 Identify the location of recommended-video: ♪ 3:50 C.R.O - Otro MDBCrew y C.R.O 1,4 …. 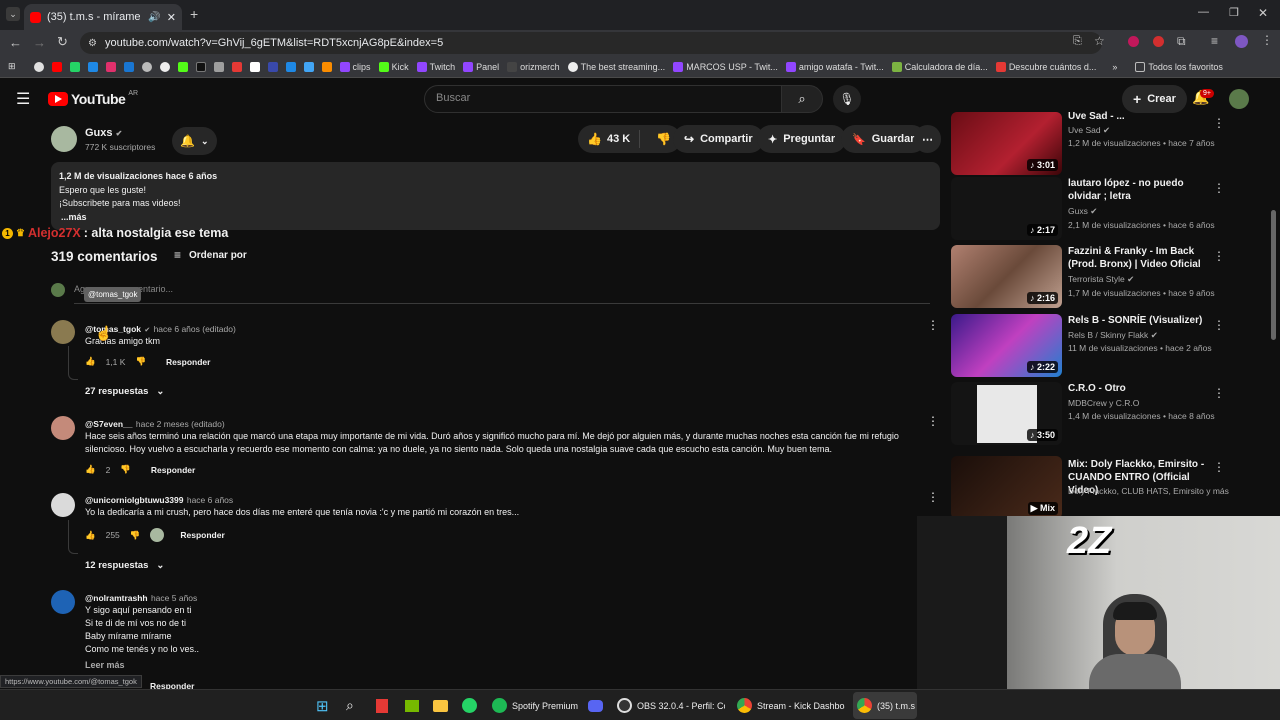
(1111, 414).